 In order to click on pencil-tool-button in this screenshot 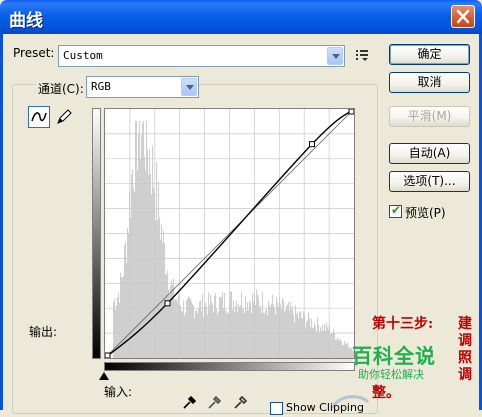, I will do `click(64, 117)`.